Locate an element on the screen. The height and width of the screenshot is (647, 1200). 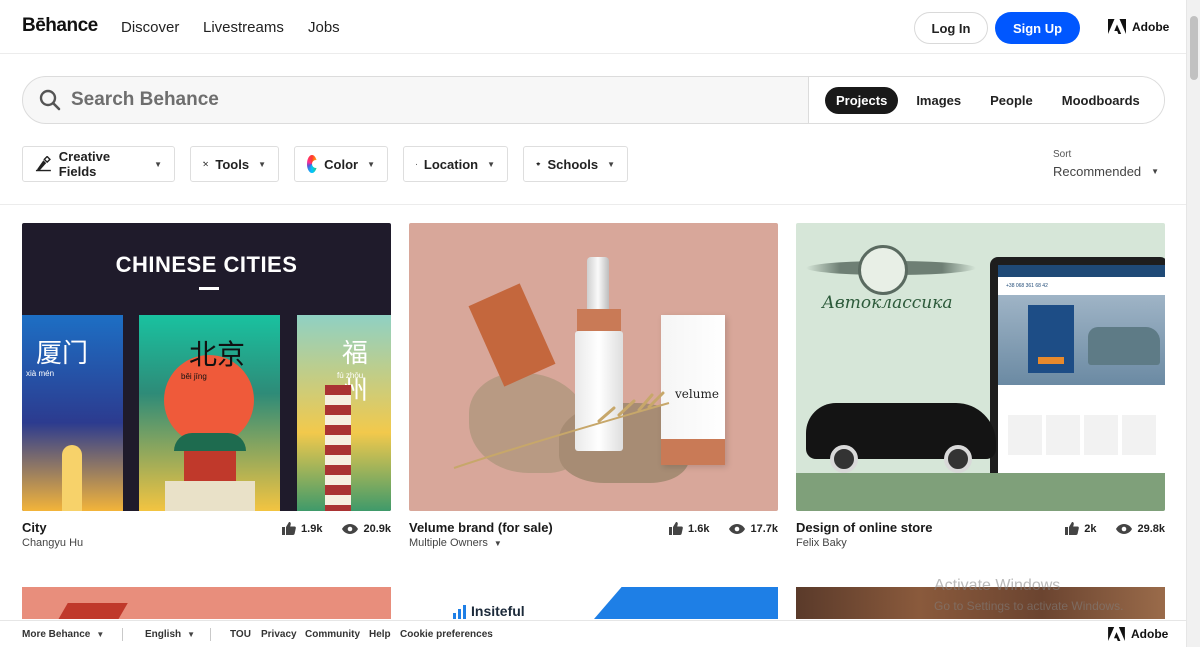
bottle-pump is located at coordinates (598, 283).